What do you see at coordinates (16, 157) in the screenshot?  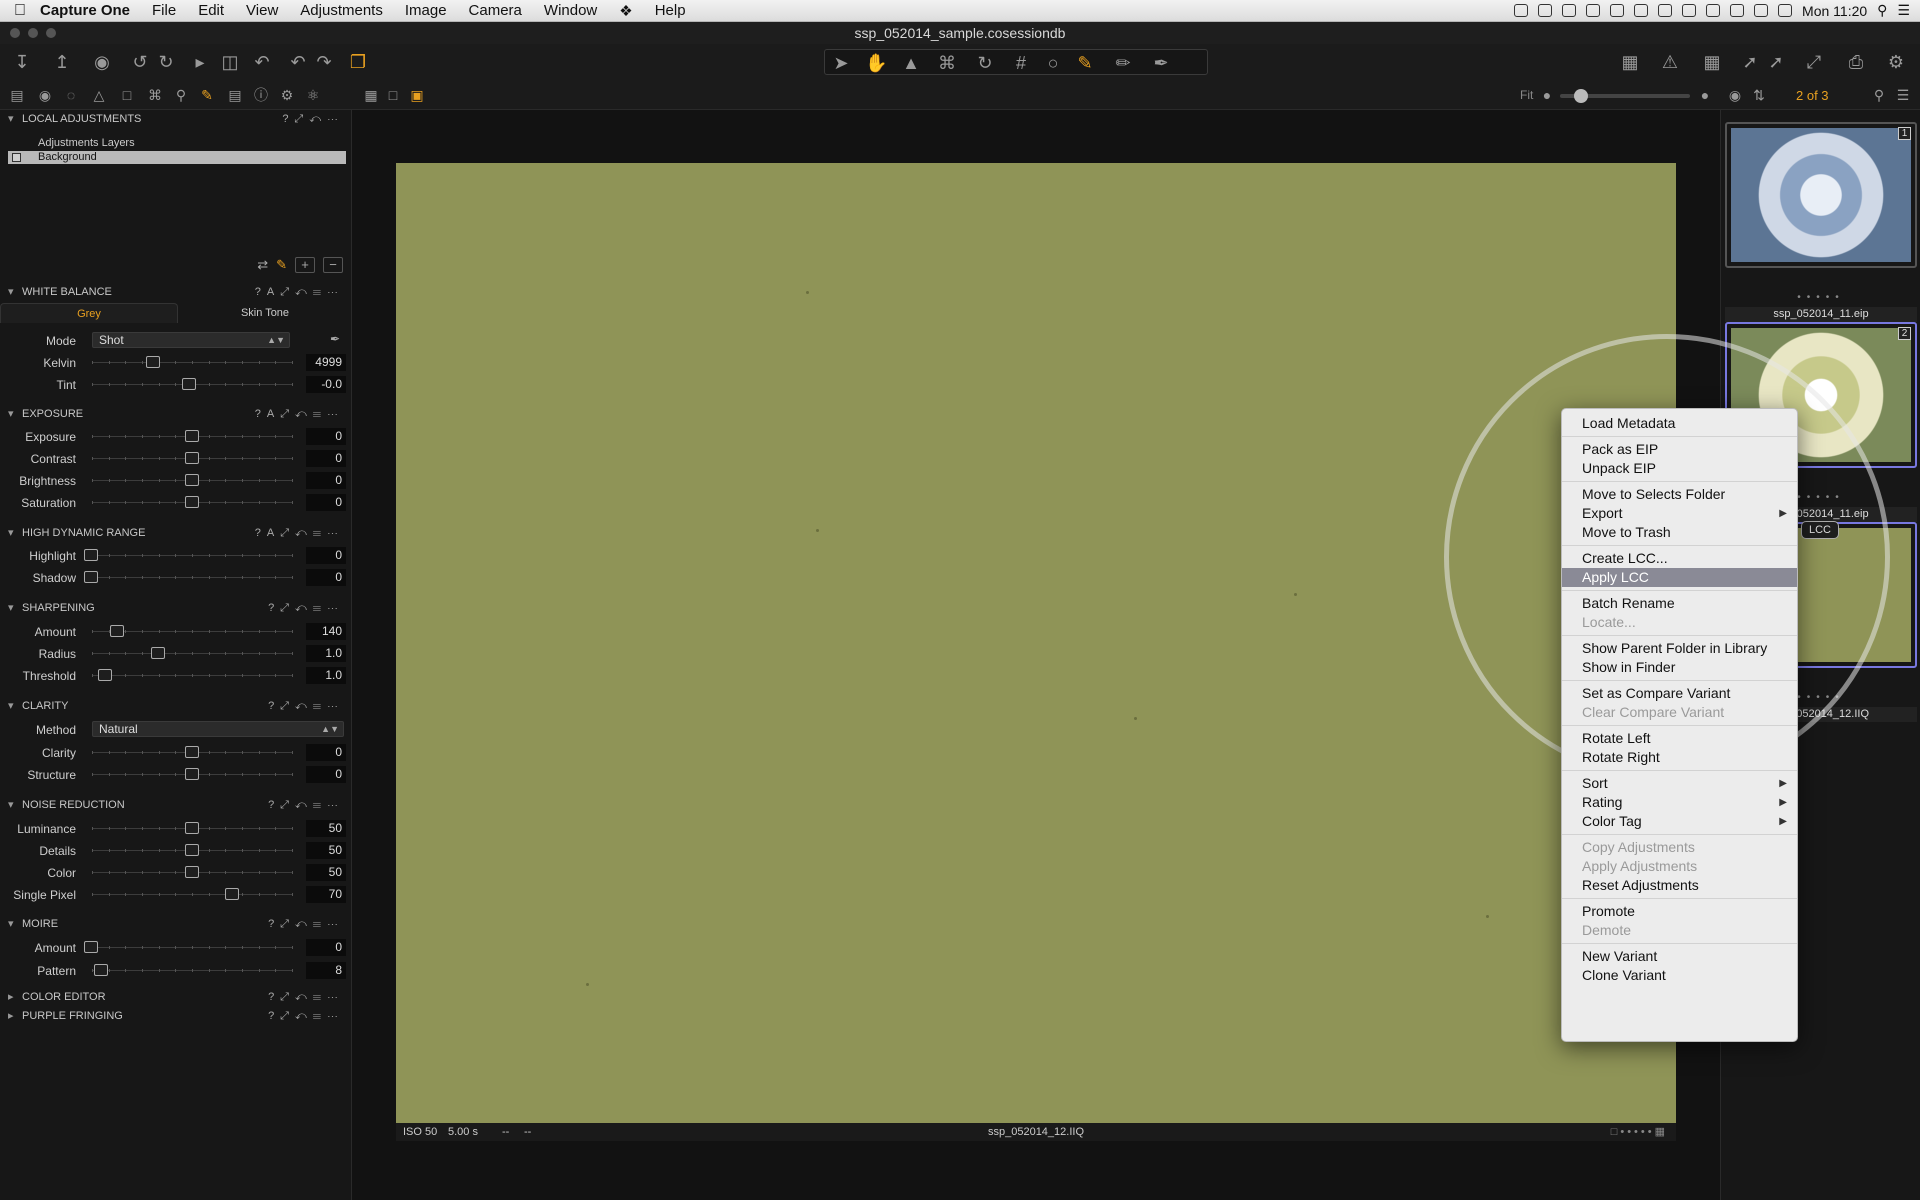 I see `layer-checkbox` at bounding box center [16, 157].